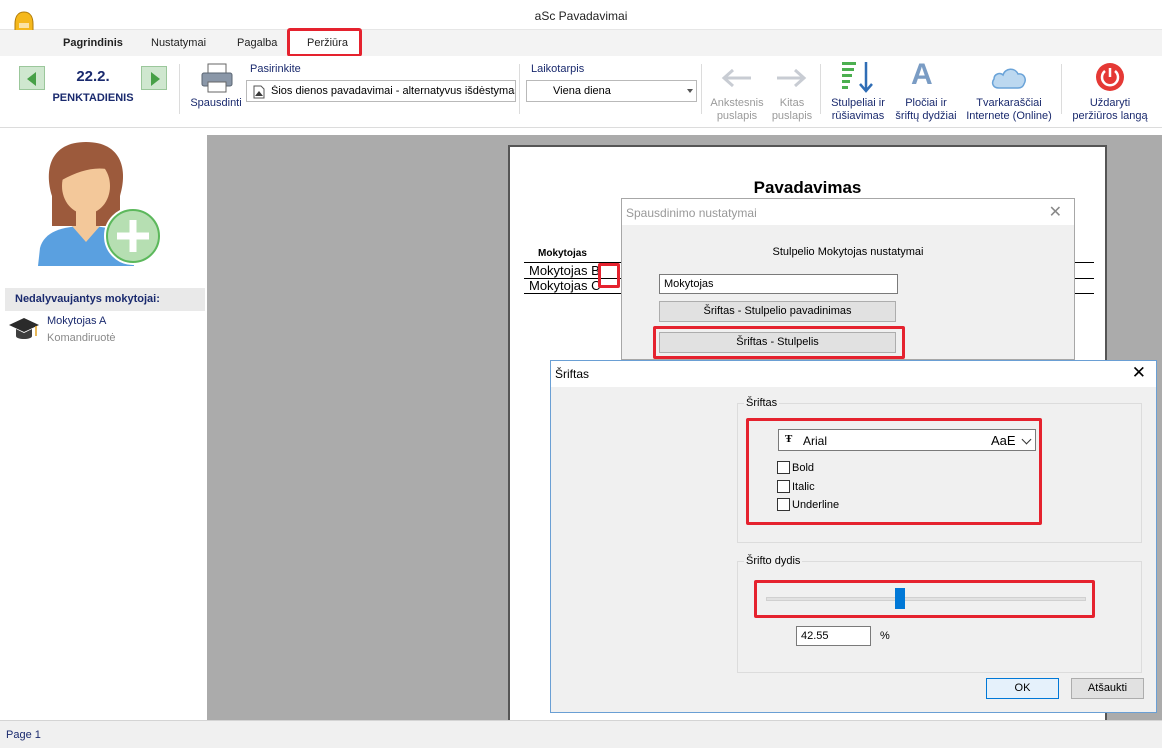 This screenshot has height=748, width=1162. I want to click on column-settings-subtitle: Stulpelio Mokytojas nustatymai, so click(848, 252).